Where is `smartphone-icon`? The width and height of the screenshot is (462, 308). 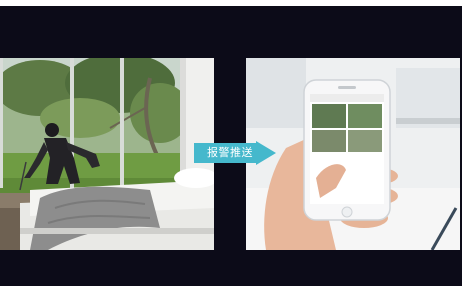
smartphone-icon is located at coordinates (347, 150).